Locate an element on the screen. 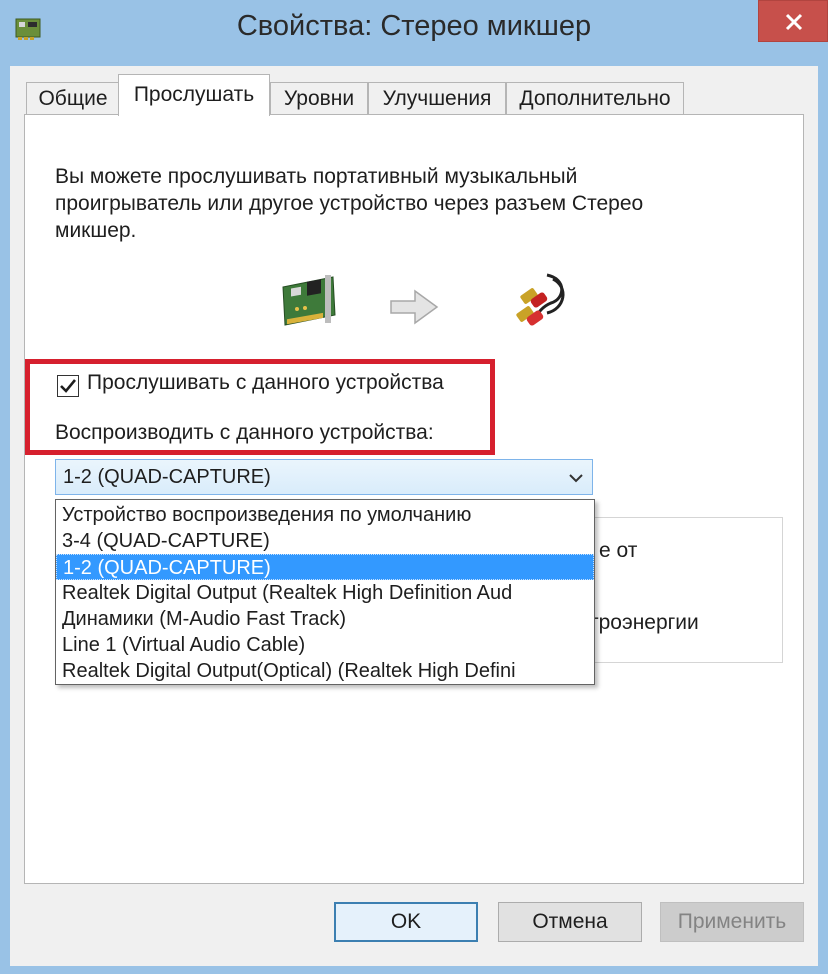 The image size is (828, 974). dropdown-option: Устройство воспроизведения по умолчанию is located at coordinates (325, 515).